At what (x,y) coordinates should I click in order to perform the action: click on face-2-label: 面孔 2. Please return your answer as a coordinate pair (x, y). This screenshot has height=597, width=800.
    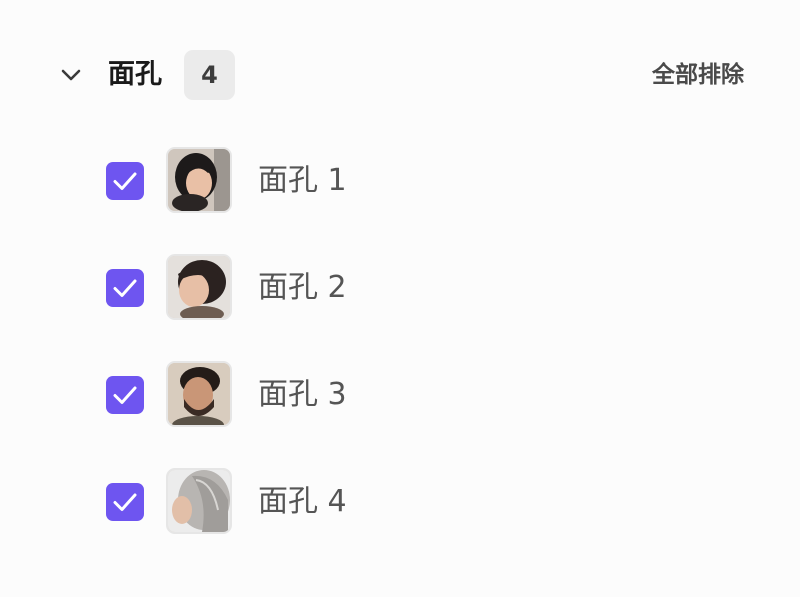
    Looking at the image, I should click on (302, 287).